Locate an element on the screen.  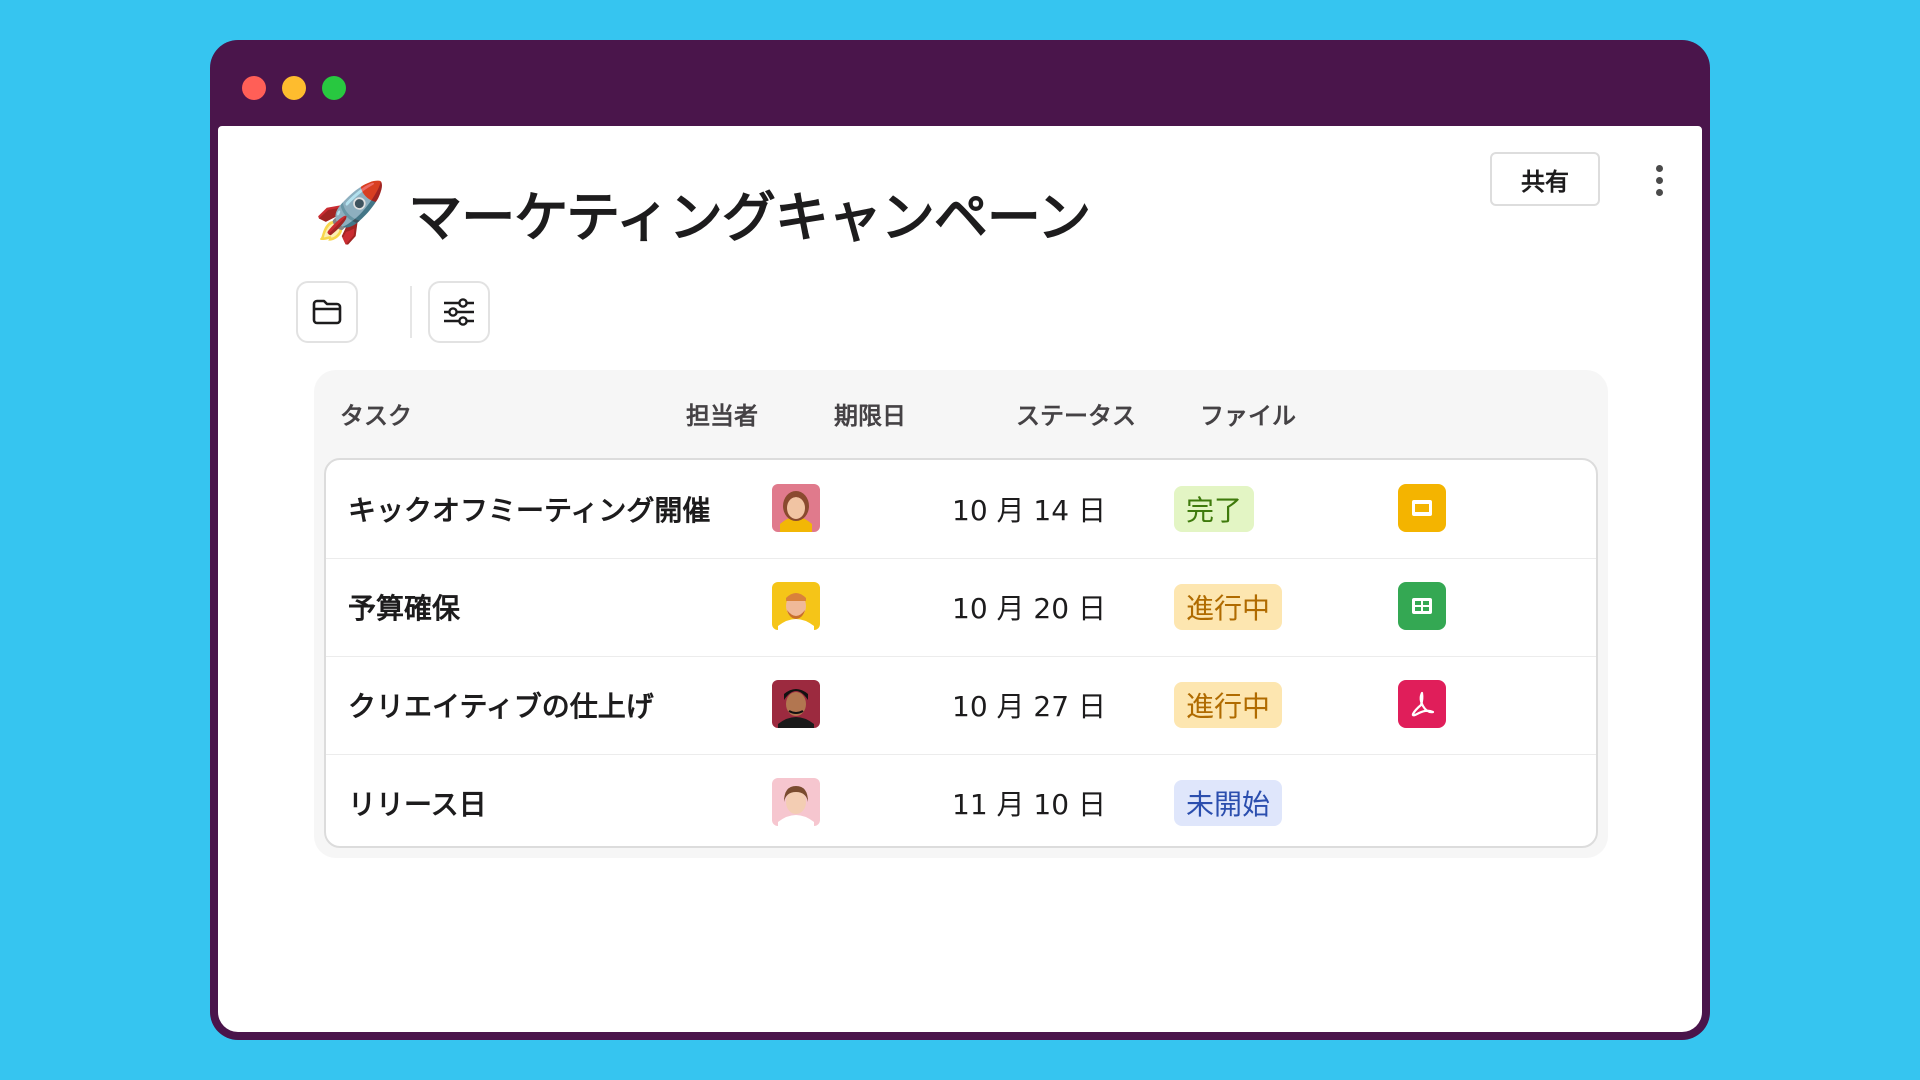
filter-button is located at coordinates (459, 312).